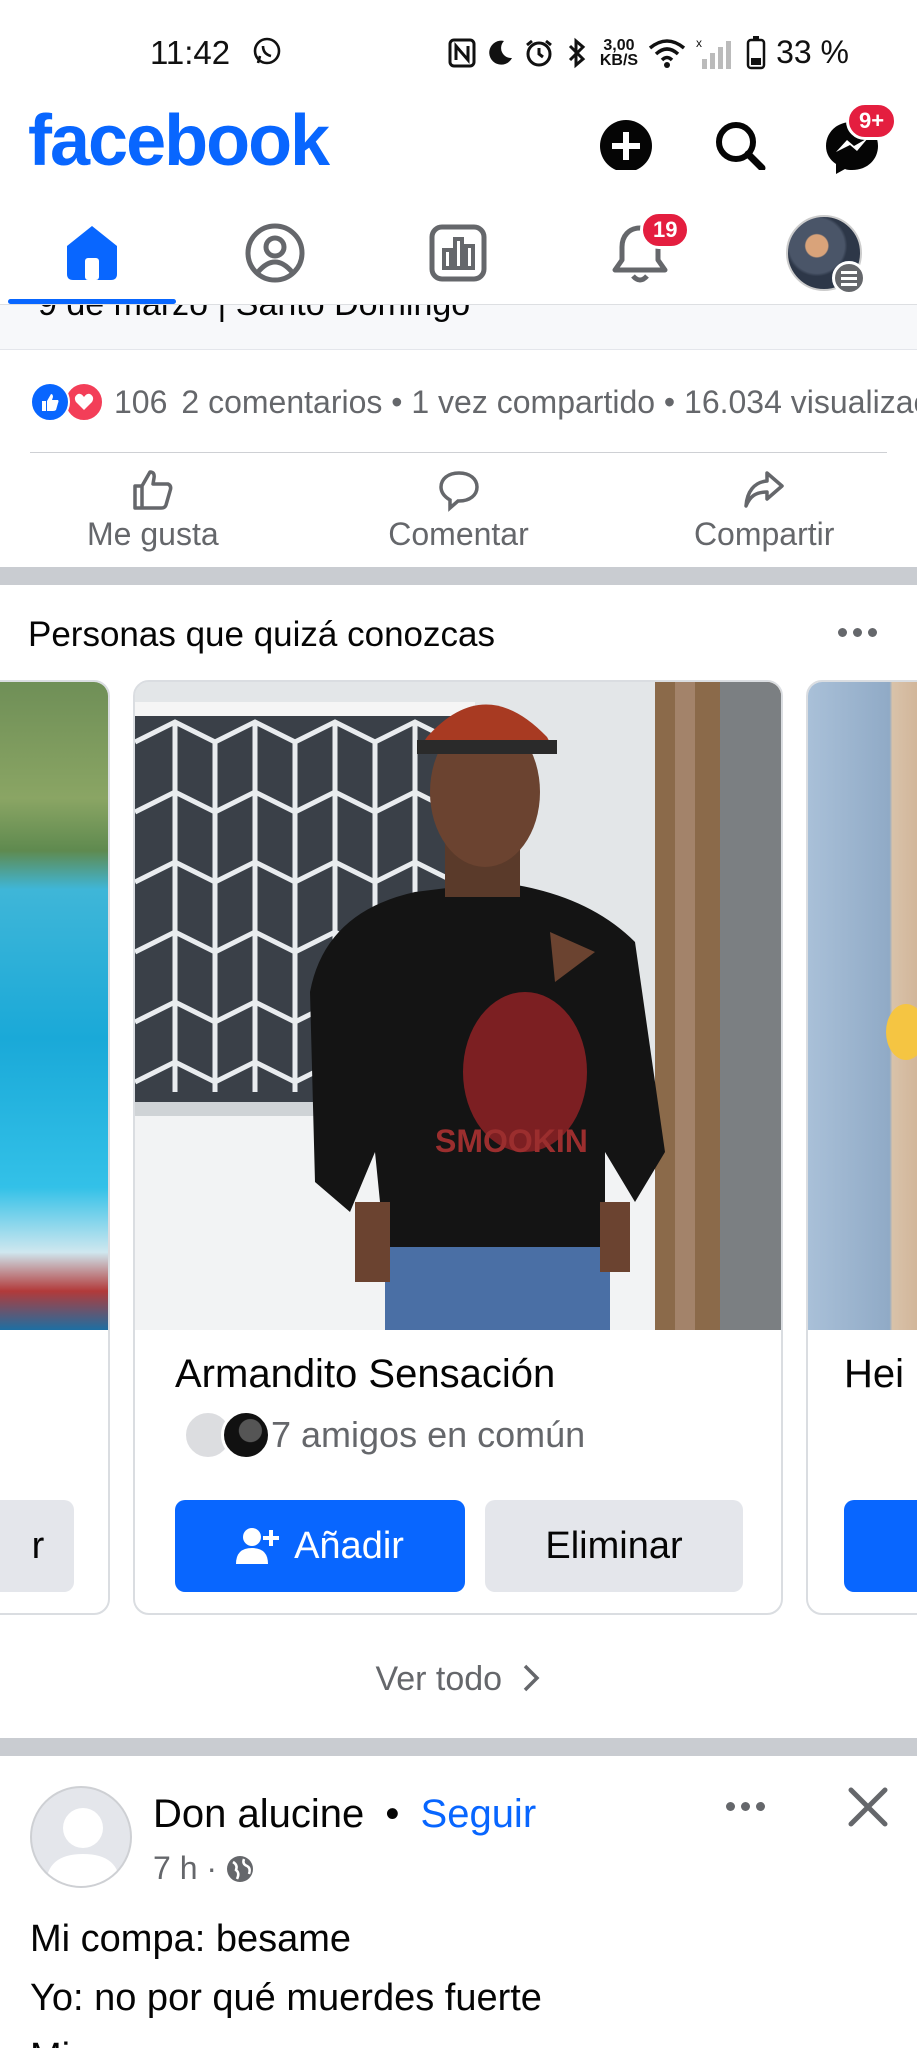  I want to click on add-friend-icon, so click(258, 1546).